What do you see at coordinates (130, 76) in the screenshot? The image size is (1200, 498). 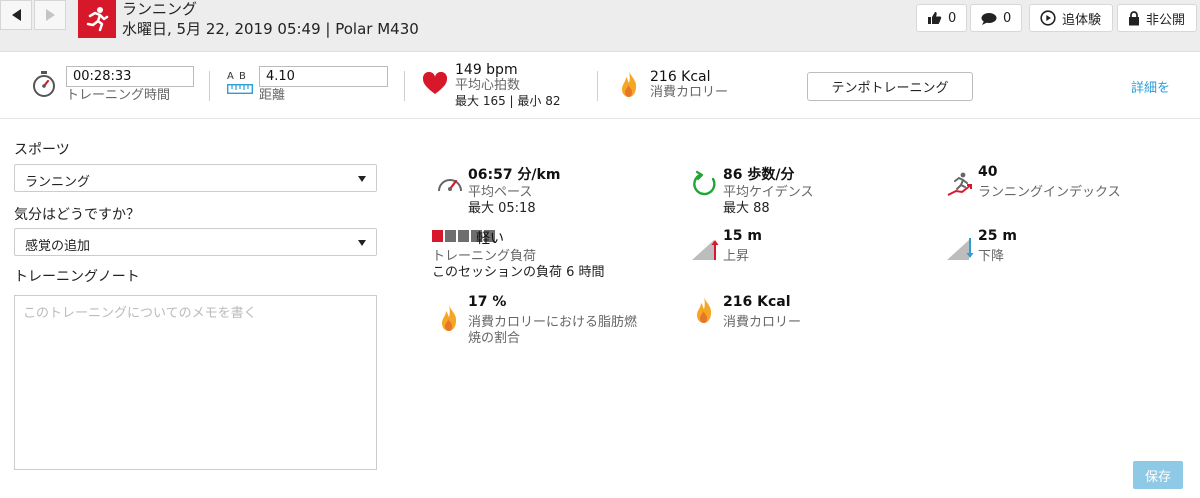 I see `duration-field: 00:28:33` at bounding box center [130, 76].